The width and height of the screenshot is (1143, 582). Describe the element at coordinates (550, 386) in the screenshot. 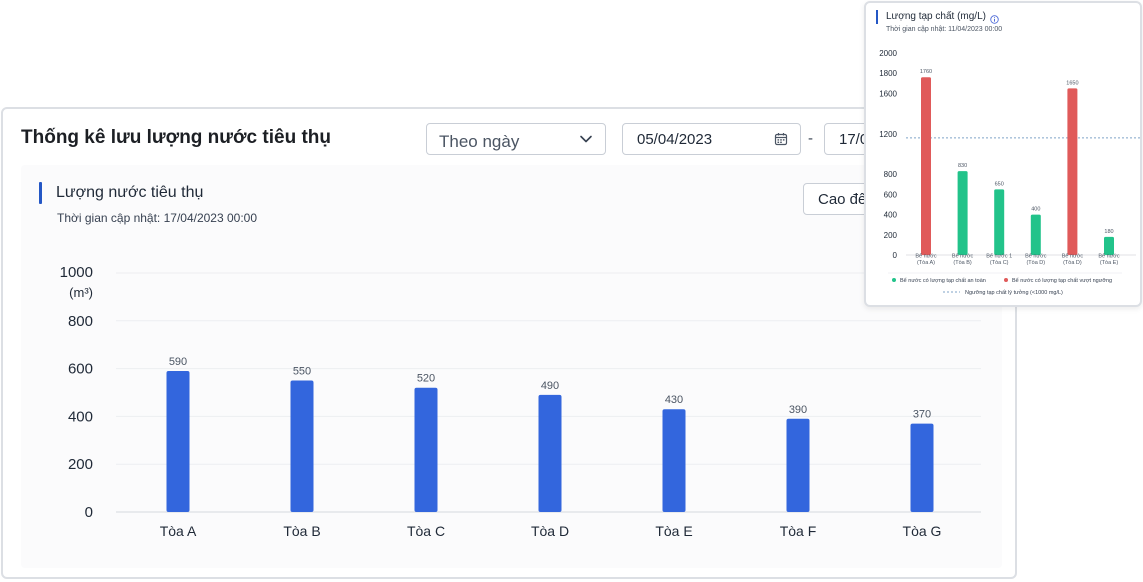

I see `data-label: 490` at that location.